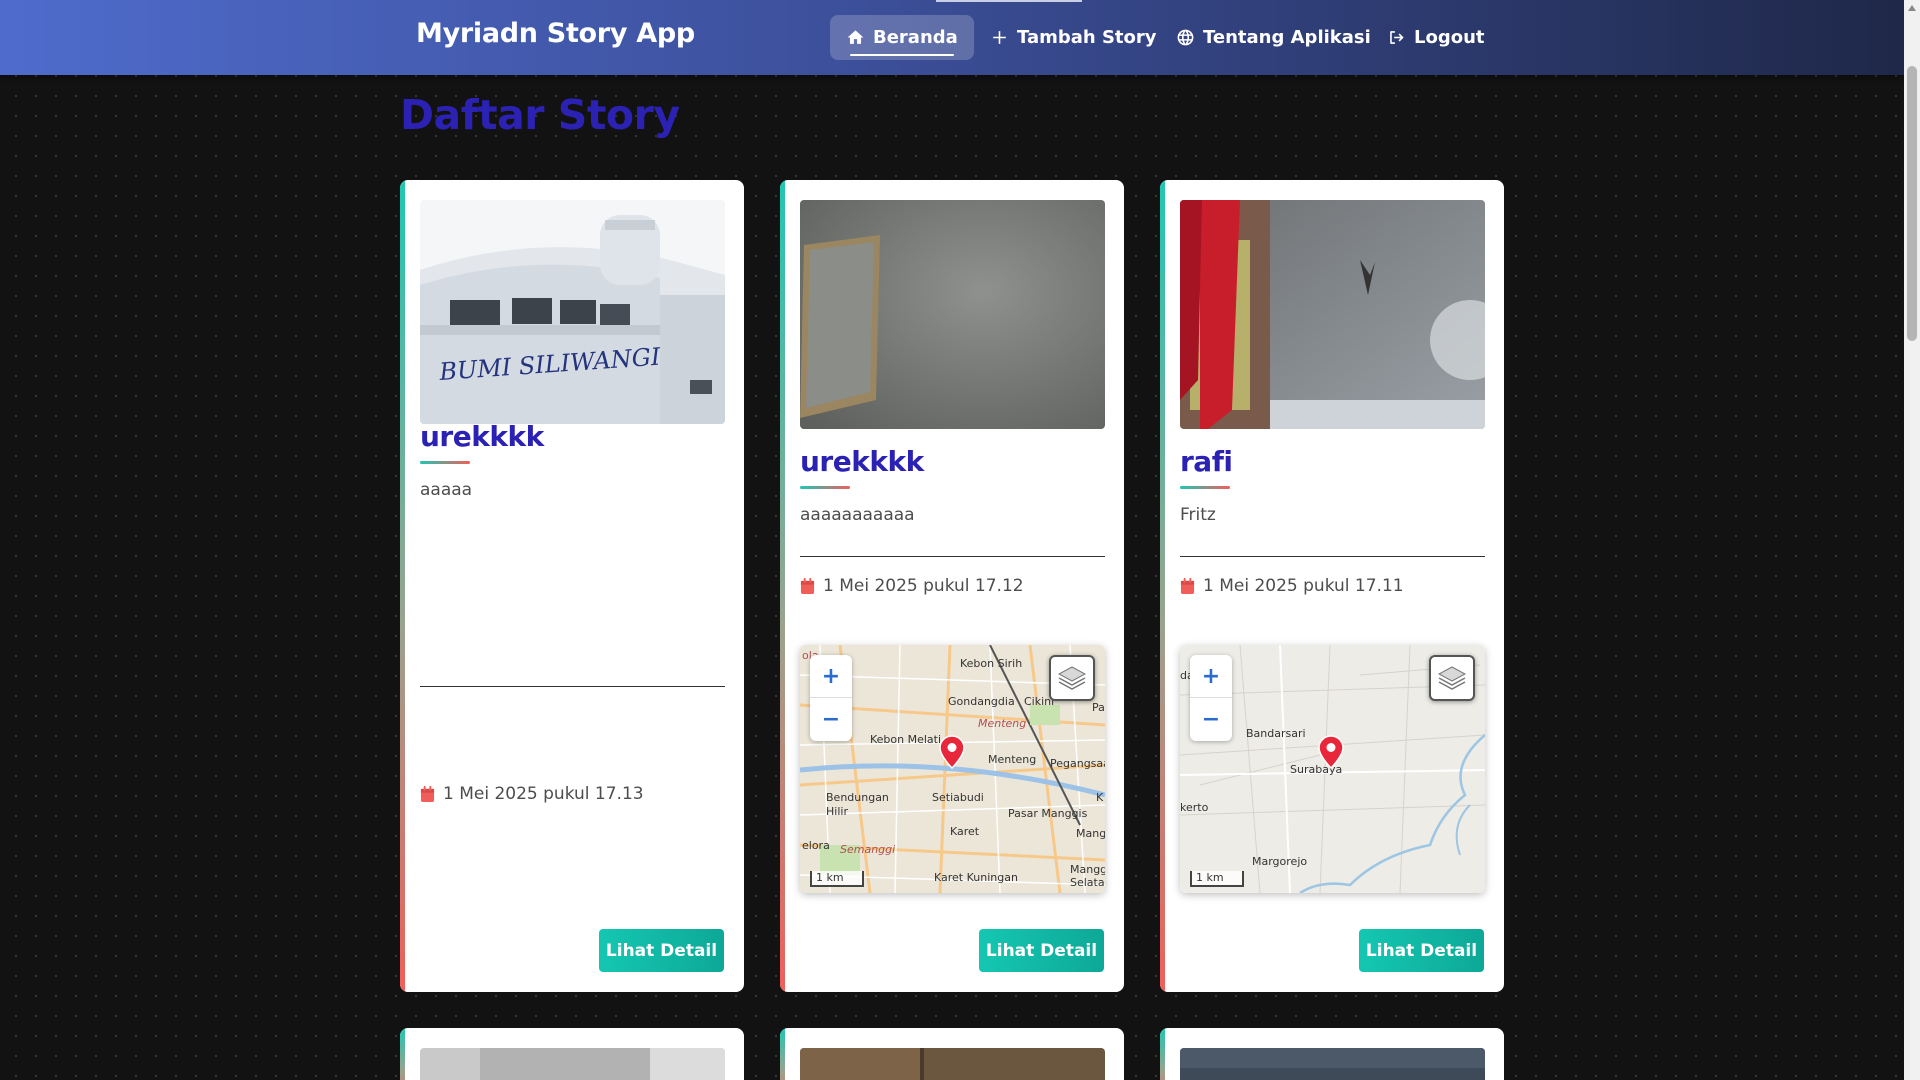 The width and height of the screenshot is (1920, 1080). Describe the element at coordinates (1098, 707) in the screenshot. I see `map-label: Pa` at that location.